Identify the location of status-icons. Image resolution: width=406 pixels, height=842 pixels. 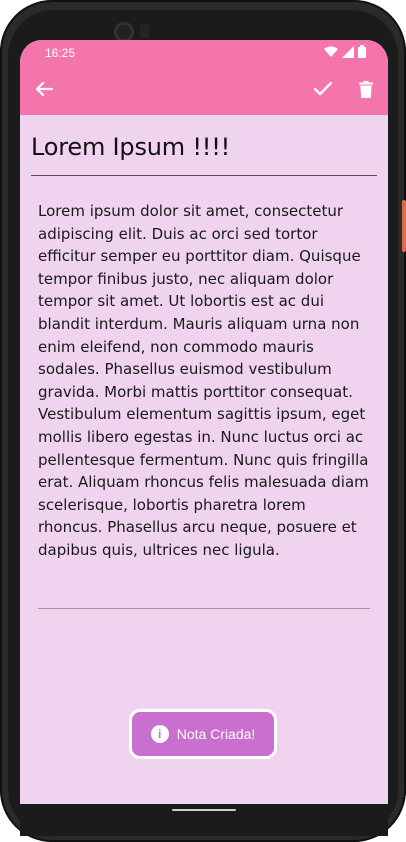
(345, 51).